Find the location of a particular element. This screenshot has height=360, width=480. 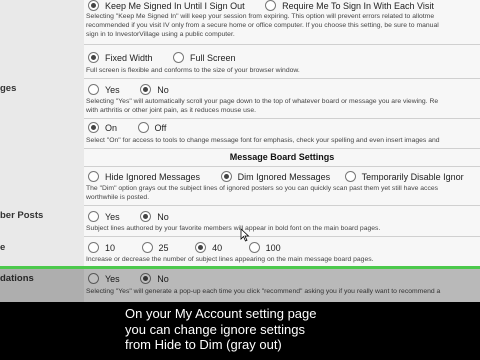

member-posts-label: ber Posts is located at coordinates (22, 215).